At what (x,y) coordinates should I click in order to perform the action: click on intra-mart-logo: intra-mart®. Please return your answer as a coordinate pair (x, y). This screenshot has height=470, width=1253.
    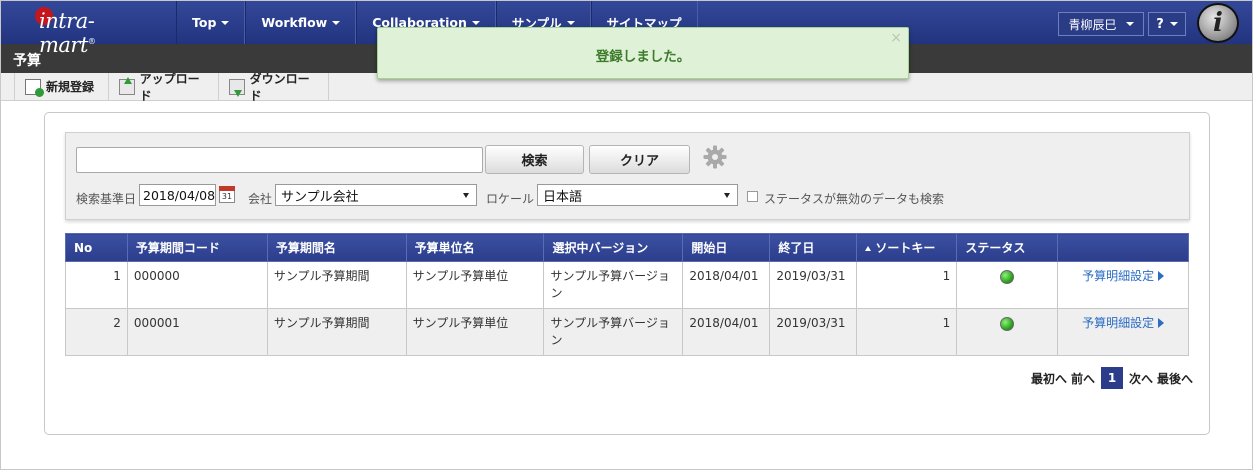
    Looking at the image, I should click on (92, 32).